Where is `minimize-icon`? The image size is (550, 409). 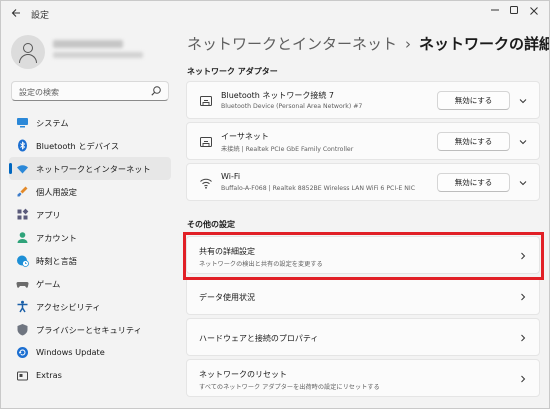 minimize-icon is located at coordinates (495, 10).